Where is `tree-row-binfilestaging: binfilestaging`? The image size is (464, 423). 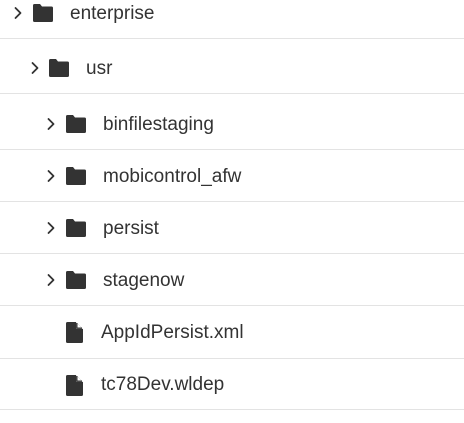 tree-row-binfilestaging: binfilestaging is located at coordinates (232, 122).